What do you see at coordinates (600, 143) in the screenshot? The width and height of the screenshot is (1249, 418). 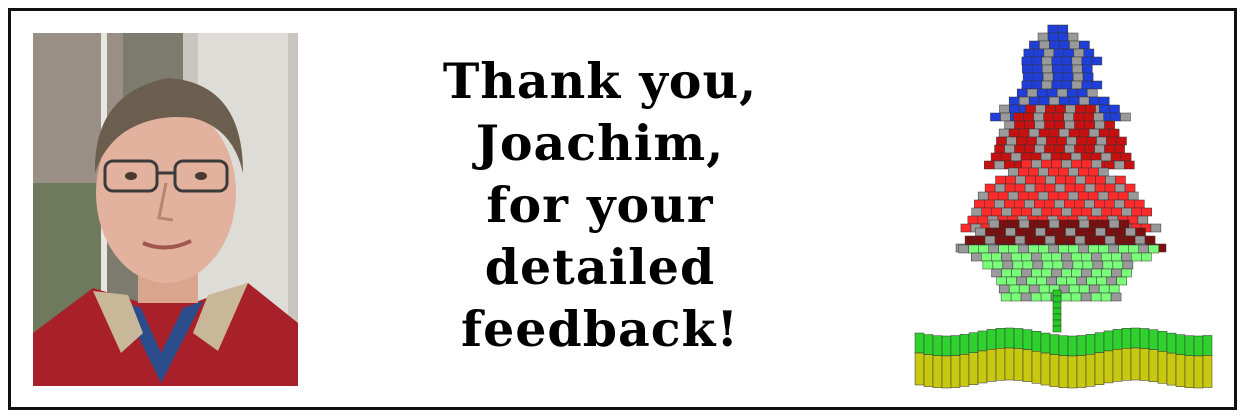 I see `message-line: Joachim,` at bounding box center [600, 143].